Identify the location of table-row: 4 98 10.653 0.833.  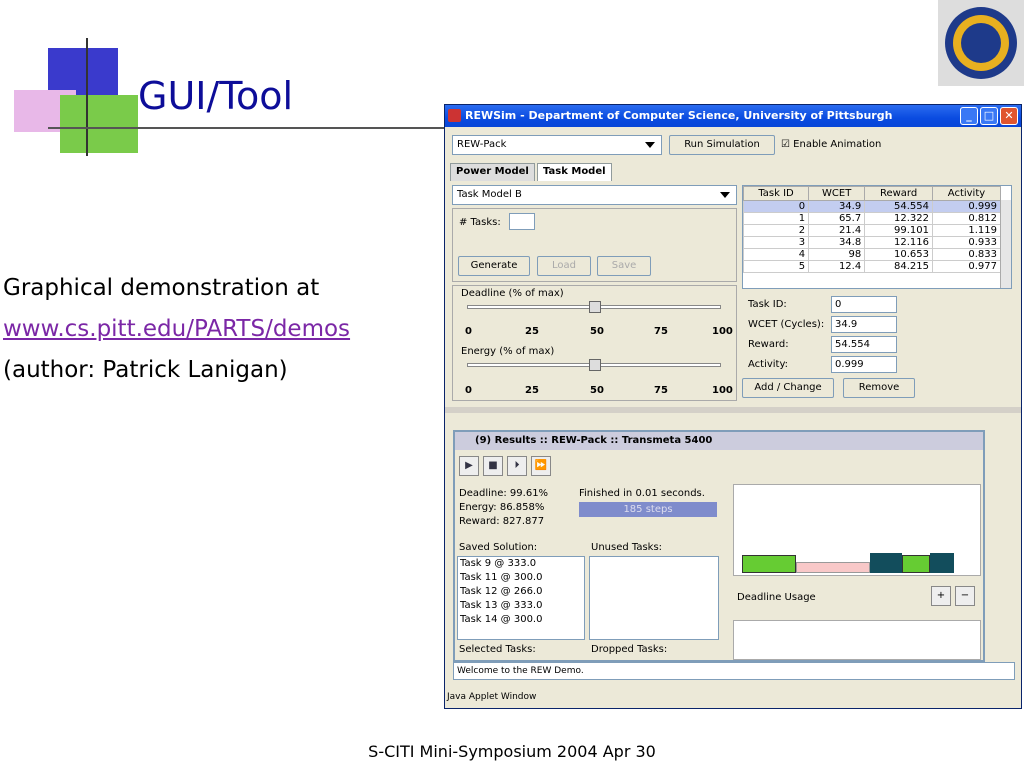
(872, 254).